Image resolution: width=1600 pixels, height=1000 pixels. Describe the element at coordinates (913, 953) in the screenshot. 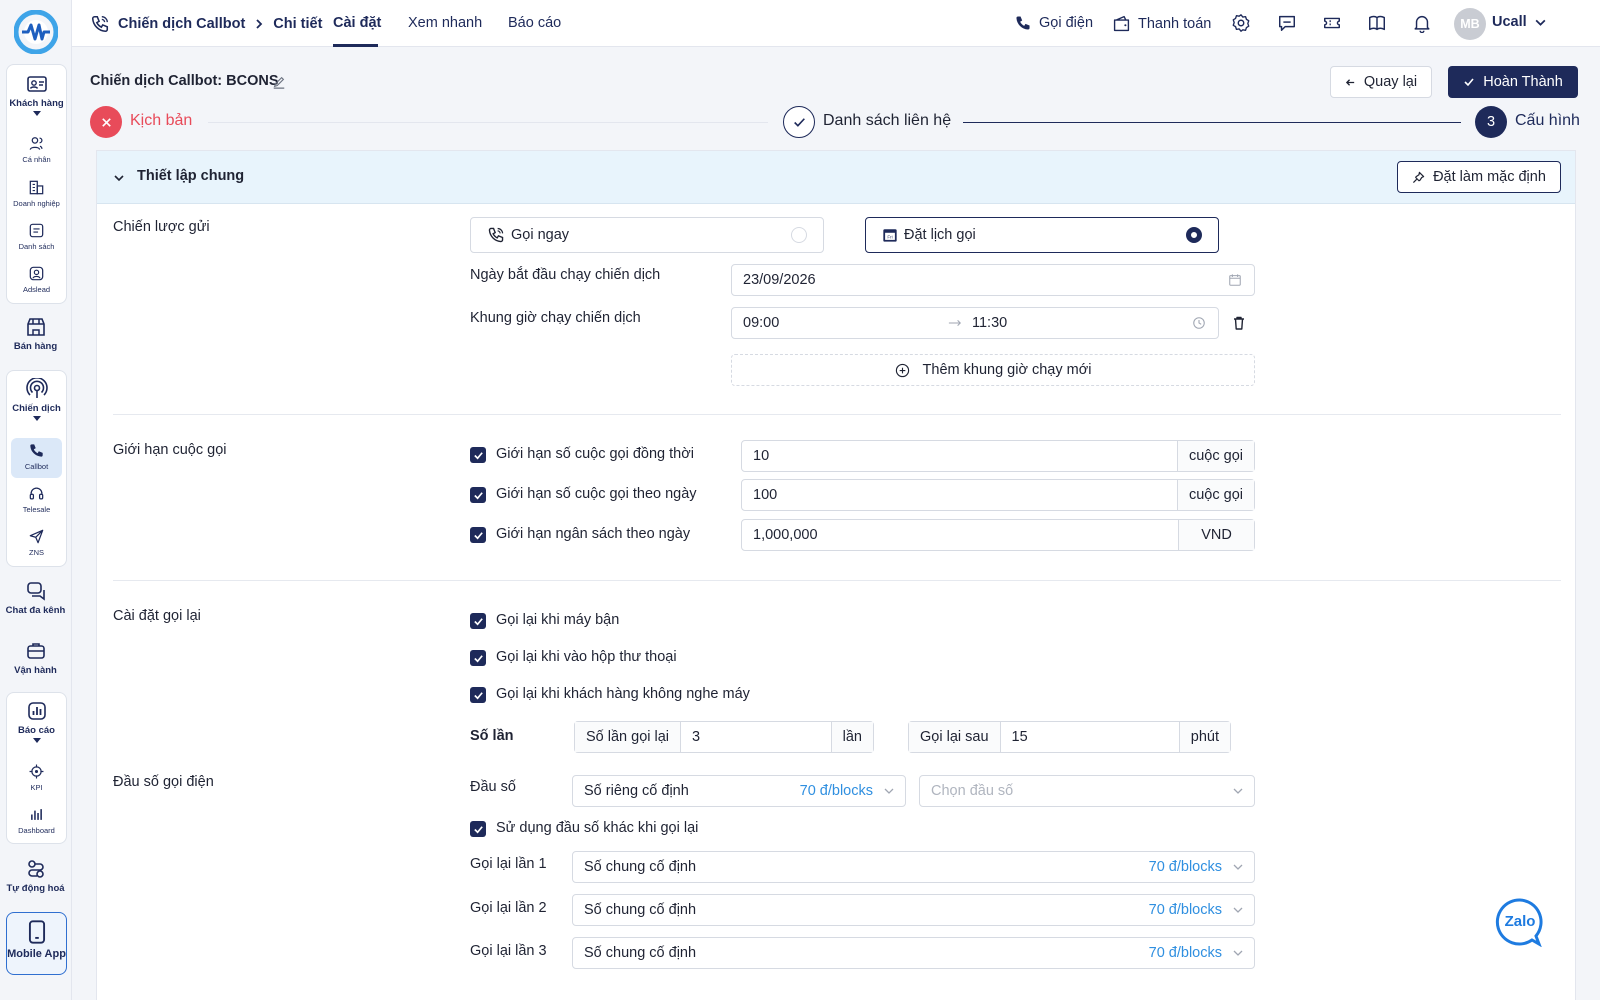

I see `recall-3-select: Số chung cố định 70 đ/blocks` at that location.